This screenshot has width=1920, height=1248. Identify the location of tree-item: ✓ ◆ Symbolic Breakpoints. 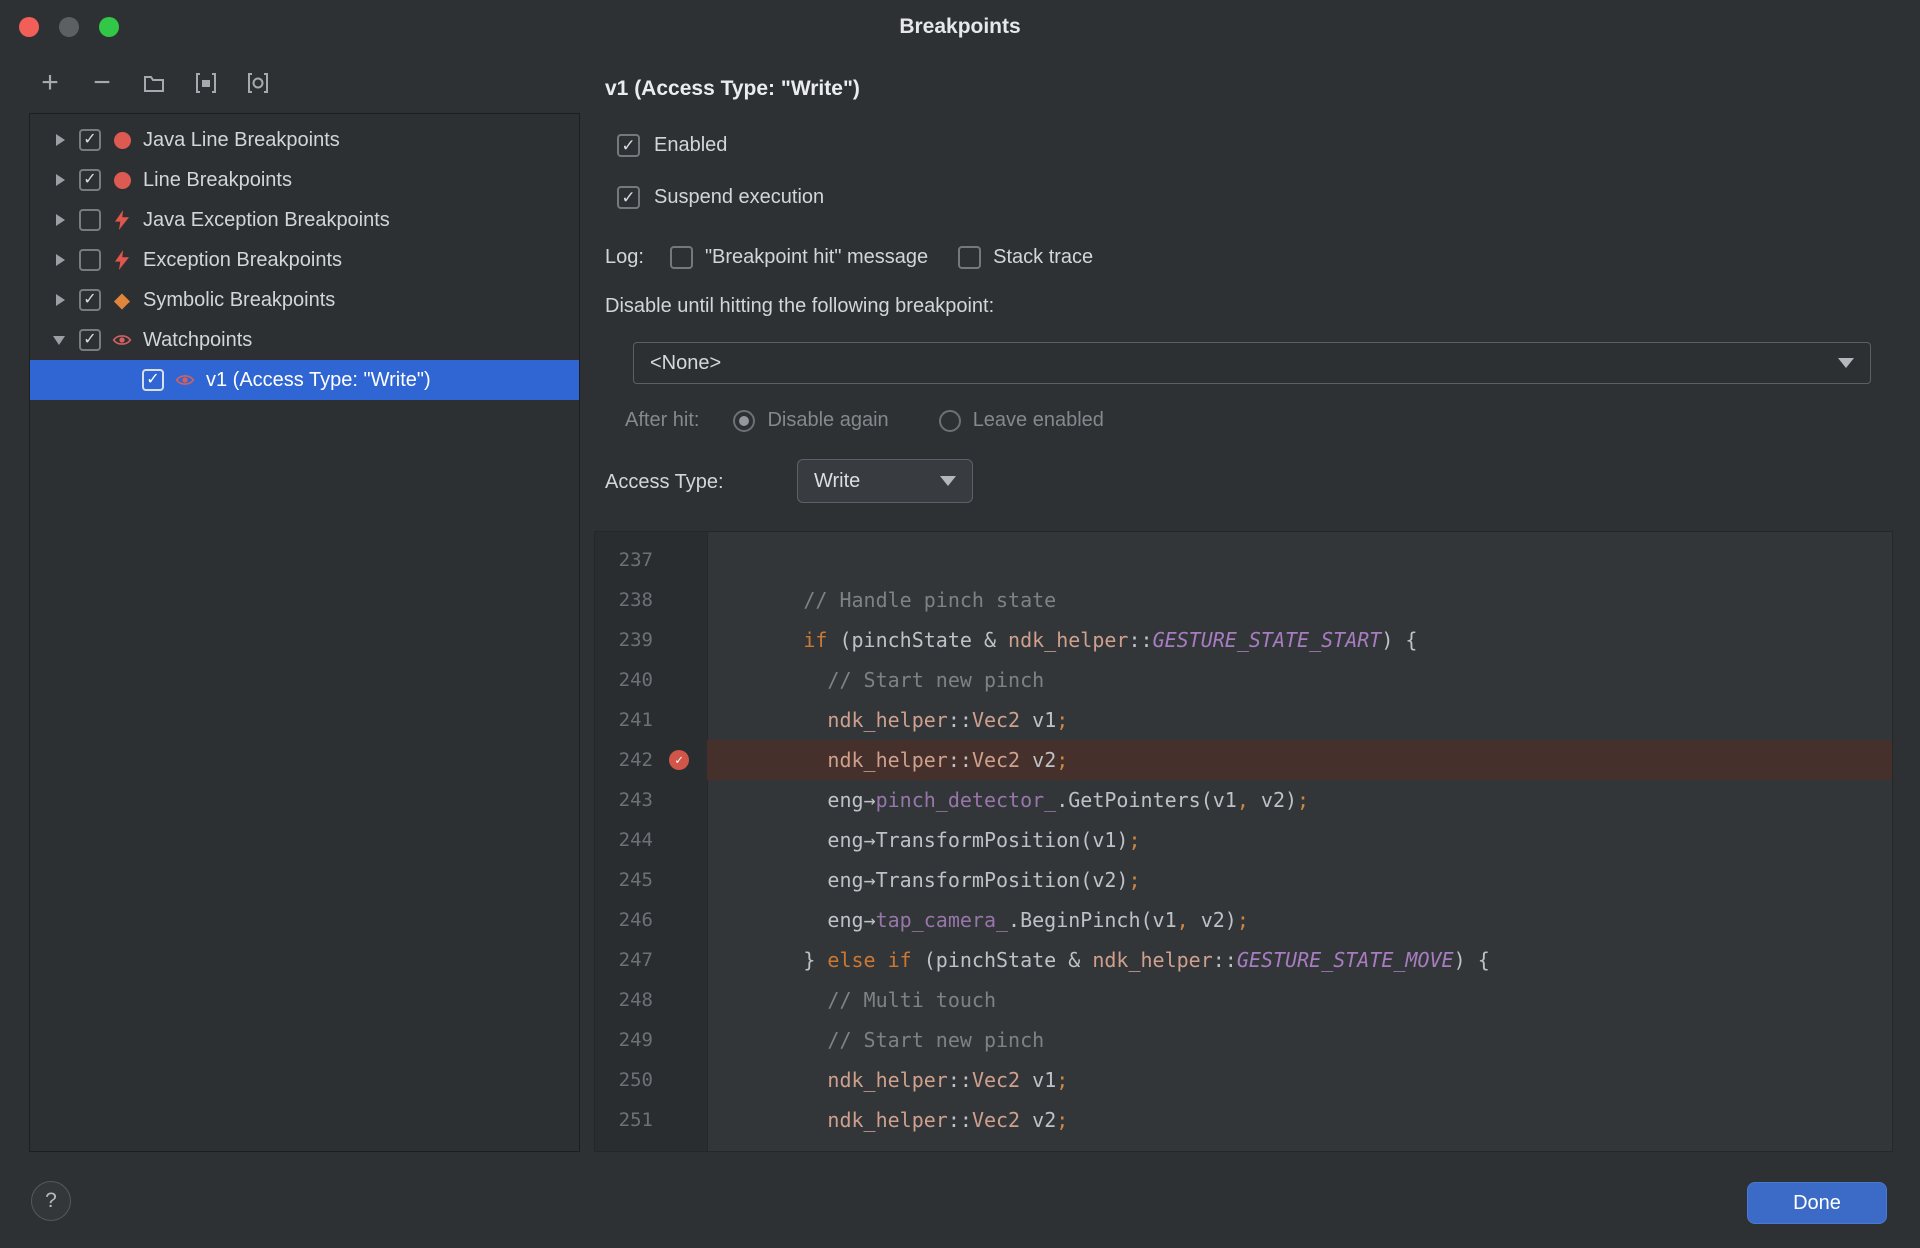
(304, 300).